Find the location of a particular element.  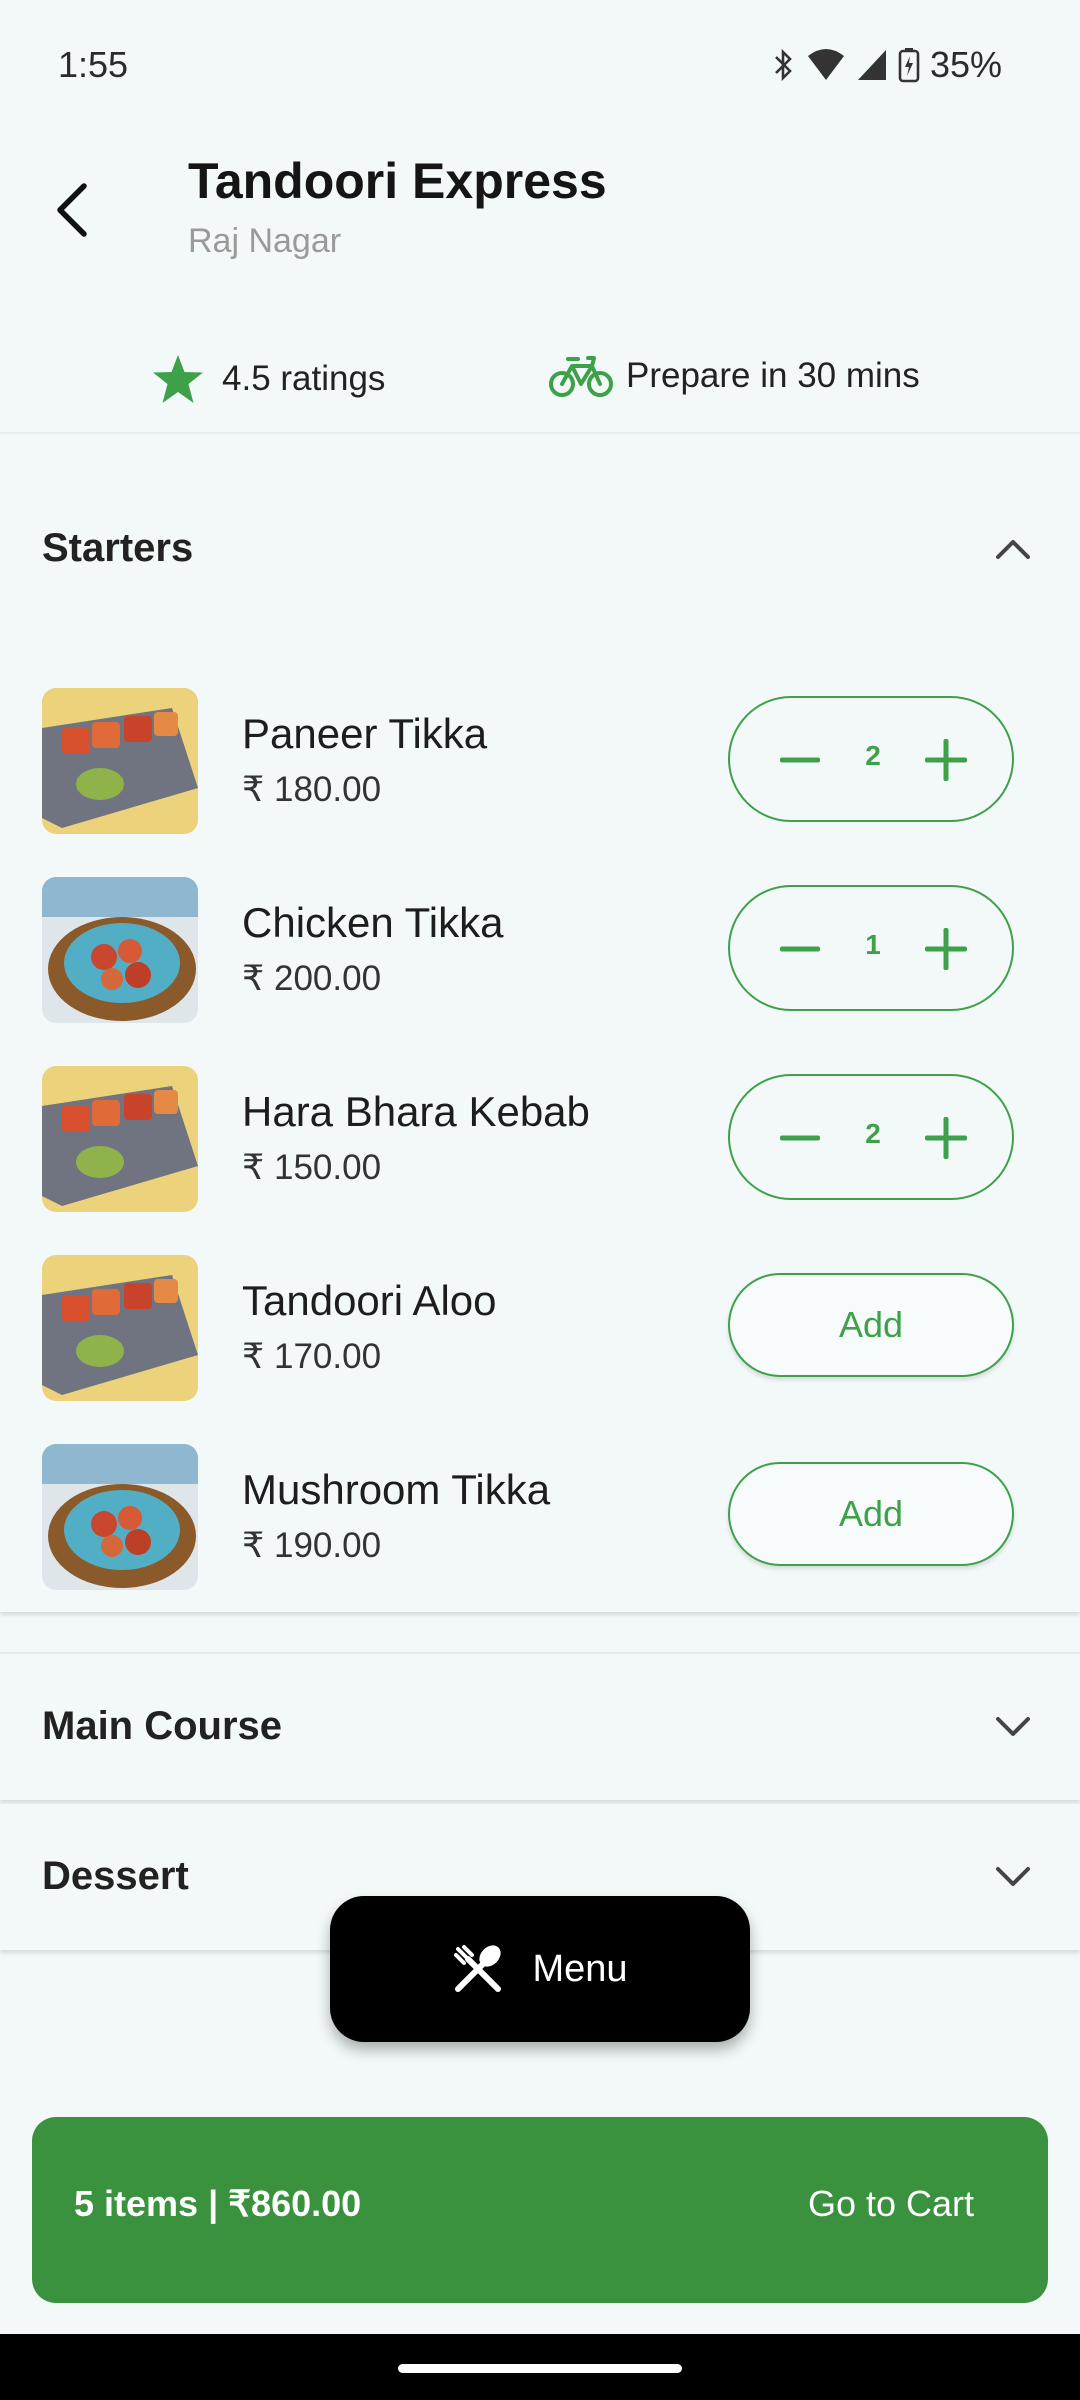

expand-main-course-button is located at coordinates (1013, 1727).